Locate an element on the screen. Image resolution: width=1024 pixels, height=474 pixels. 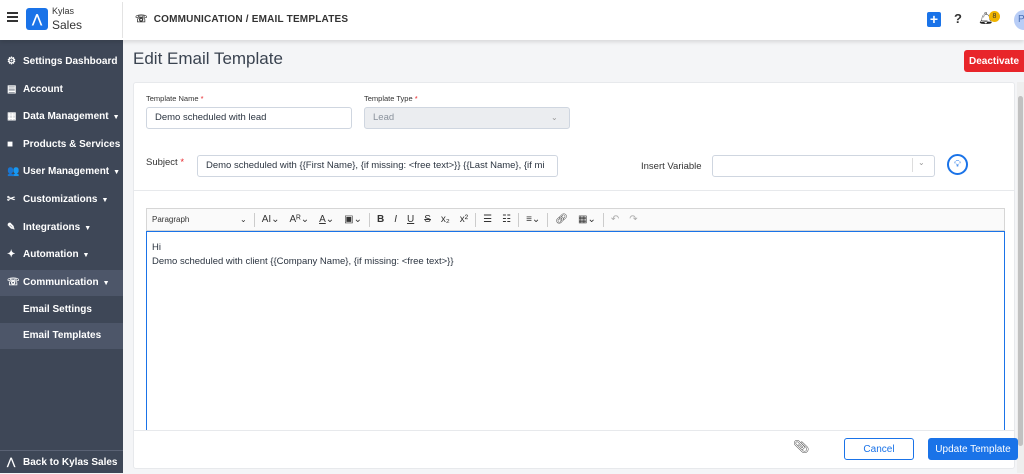
update-template-button: Update Template is located at coordinates (973, 449).